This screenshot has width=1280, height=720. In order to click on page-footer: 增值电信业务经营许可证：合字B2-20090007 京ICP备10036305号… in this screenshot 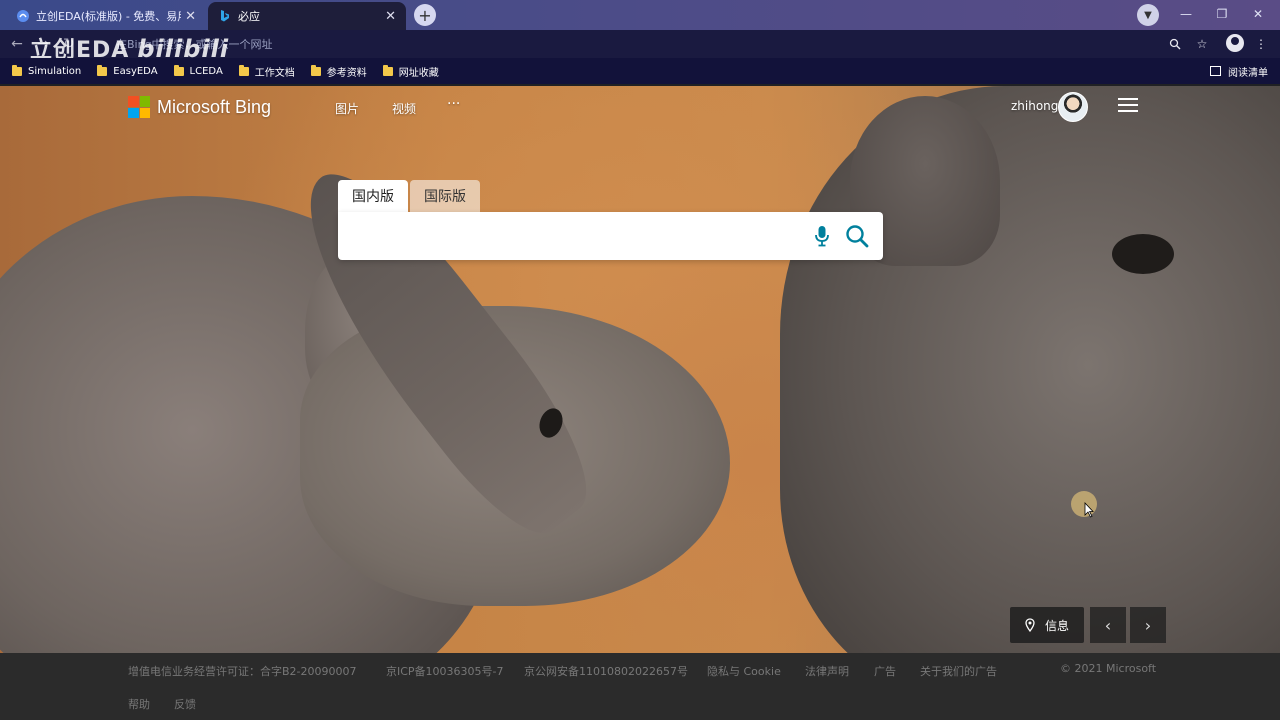, I will do `click(640, 686)`.